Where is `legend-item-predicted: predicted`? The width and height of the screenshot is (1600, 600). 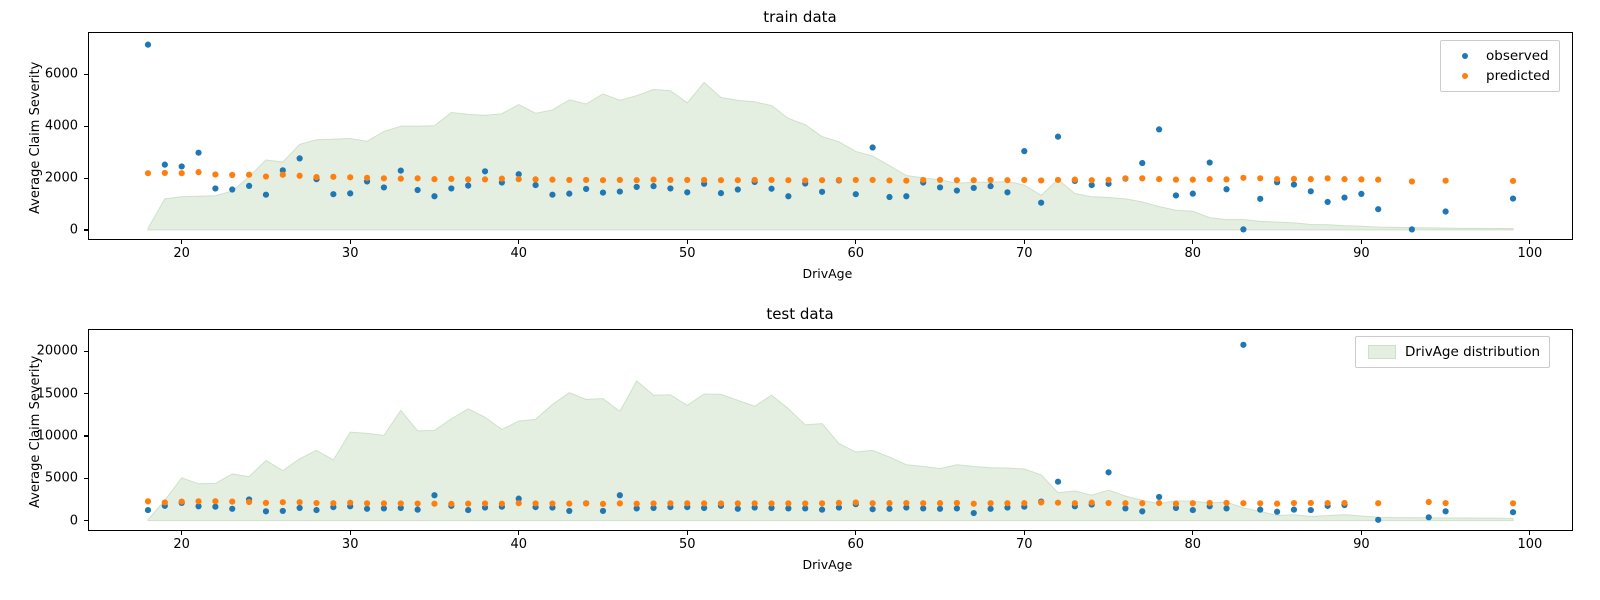 legend-item-predicted: predicted is located at coordinates (1499, 76).